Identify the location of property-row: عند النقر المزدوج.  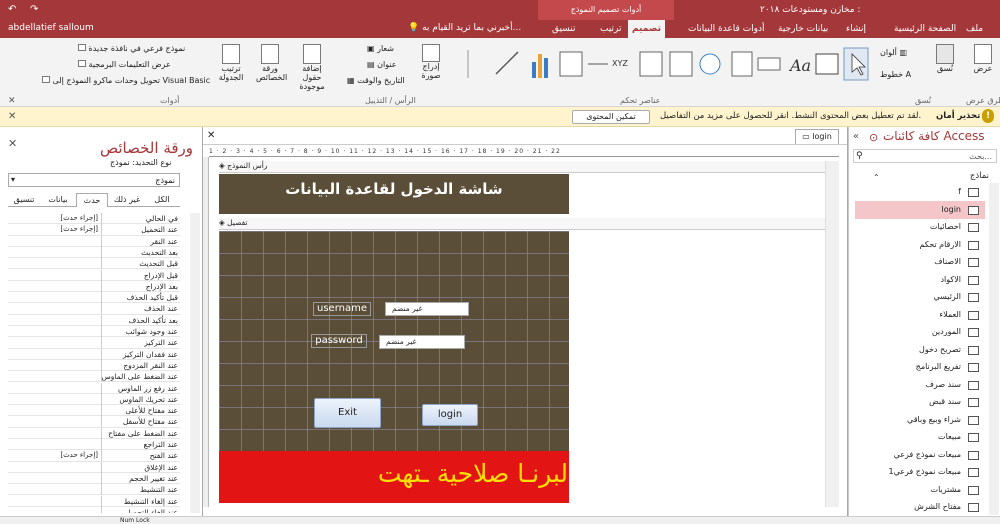
(94, 365).